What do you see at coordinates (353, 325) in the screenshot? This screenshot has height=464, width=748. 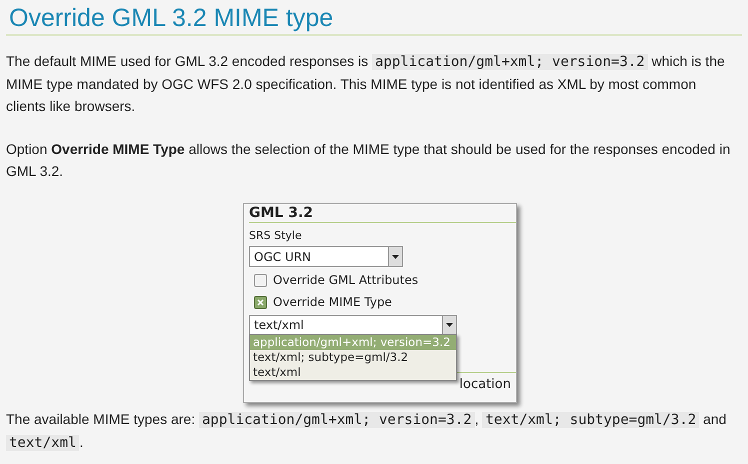 I see `mime-type-select: text/xml` at bounding box center [353, 325].